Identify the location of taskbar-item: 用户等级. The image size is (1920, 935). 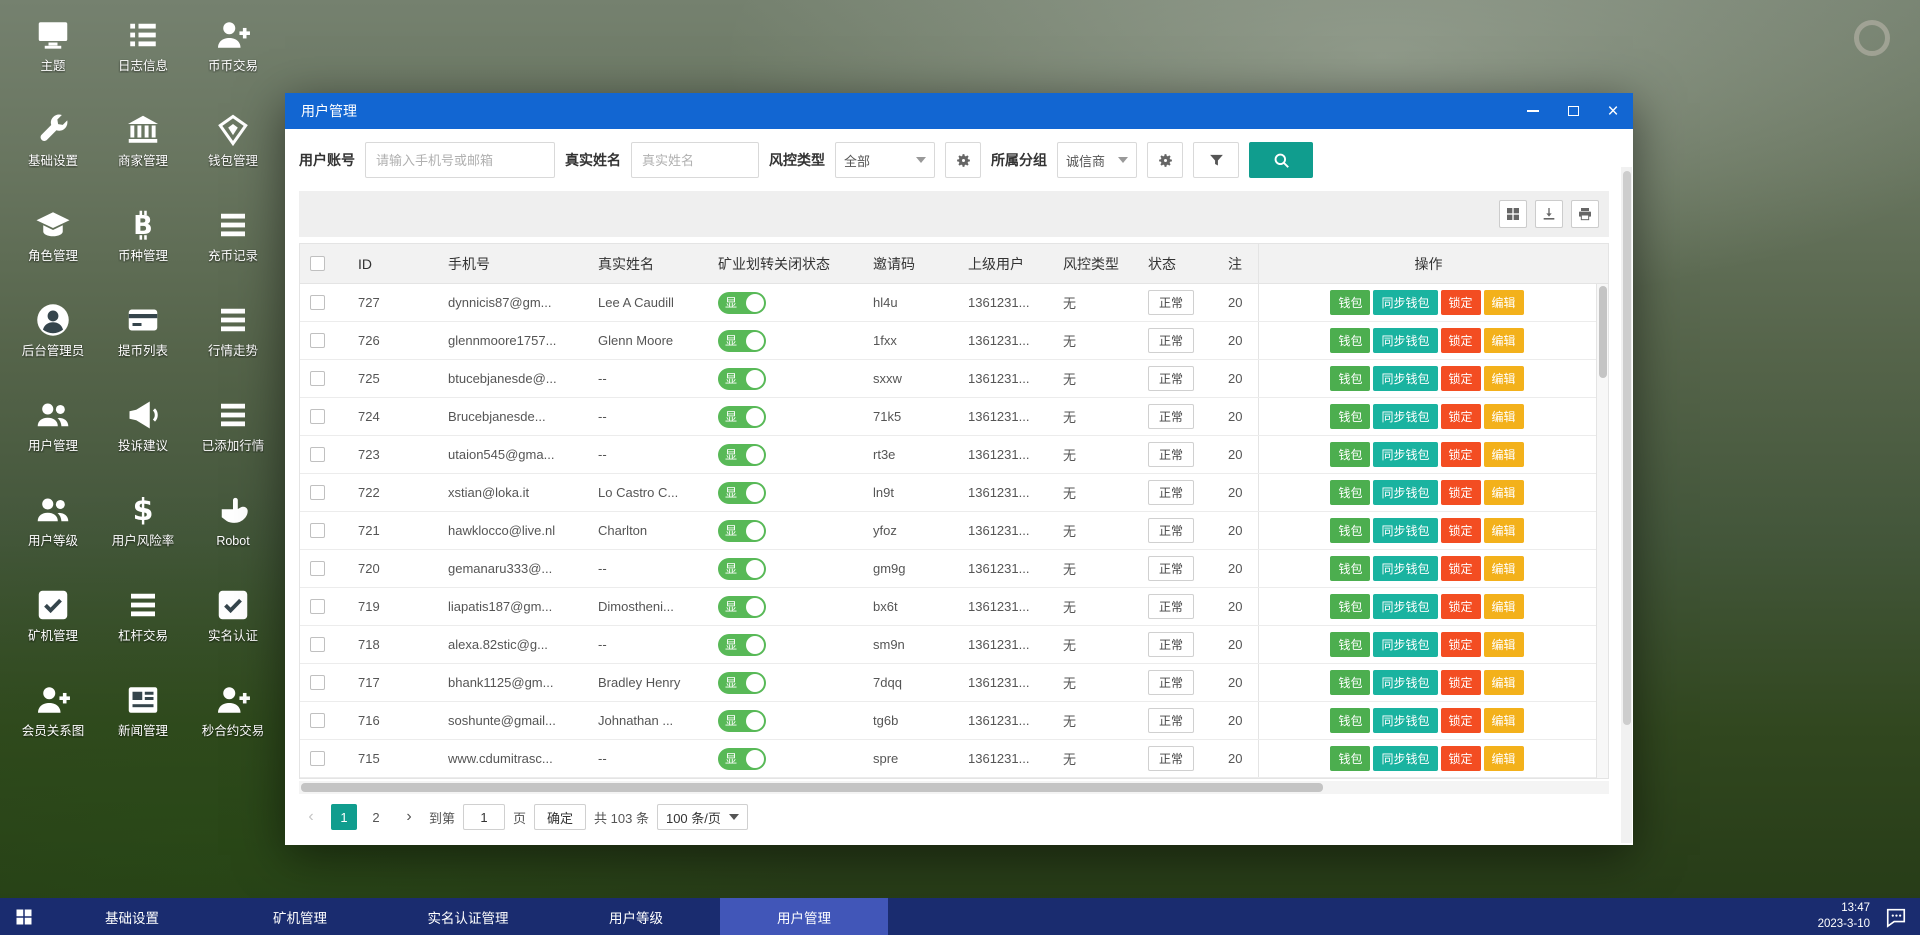
(636, 916).